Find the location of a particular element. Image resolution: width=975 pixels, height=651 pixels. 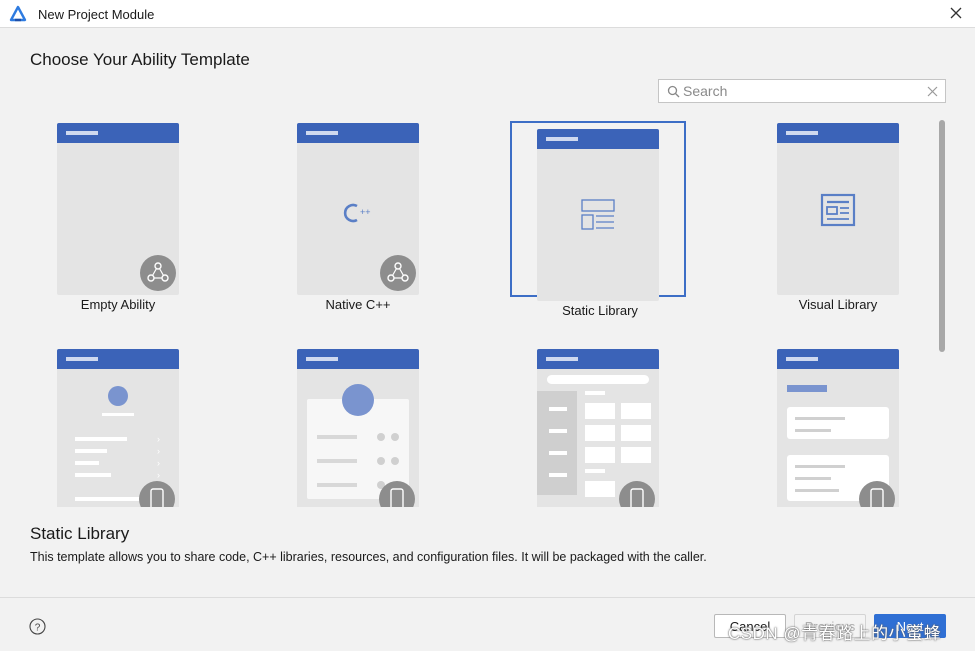

cpp-icon: ++ is located at coordinates (357, 213).